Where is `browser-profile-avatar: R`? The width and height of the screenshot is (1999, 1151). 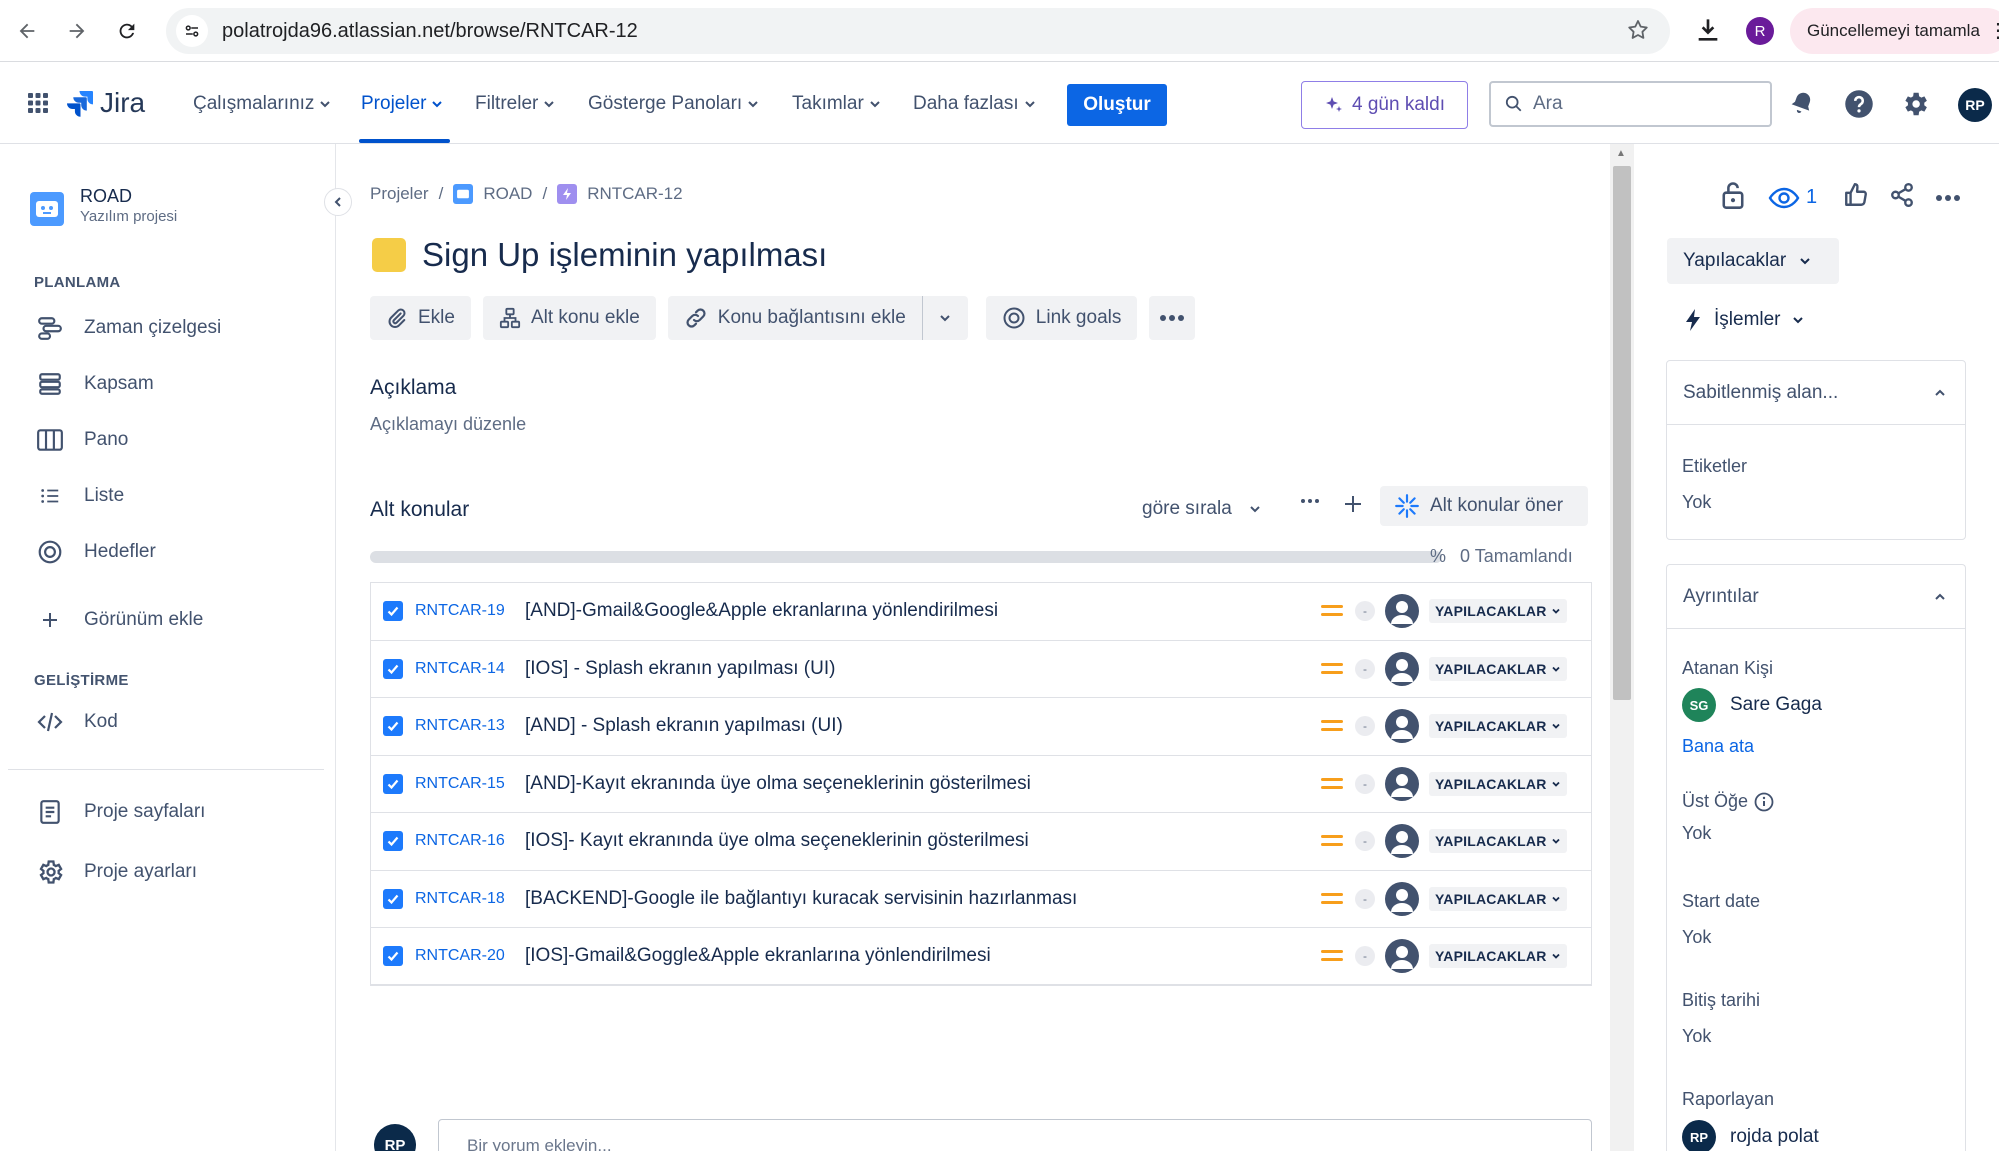
browser-profile-avatar: R is located at coordinates (1760, 31).